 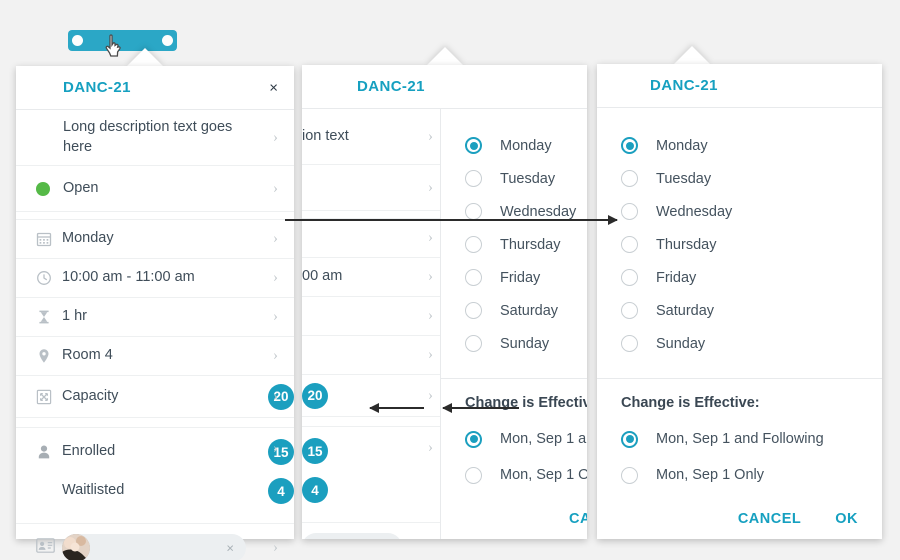 I want to click on capacity-badge: 20, so click(x=281, y=396).